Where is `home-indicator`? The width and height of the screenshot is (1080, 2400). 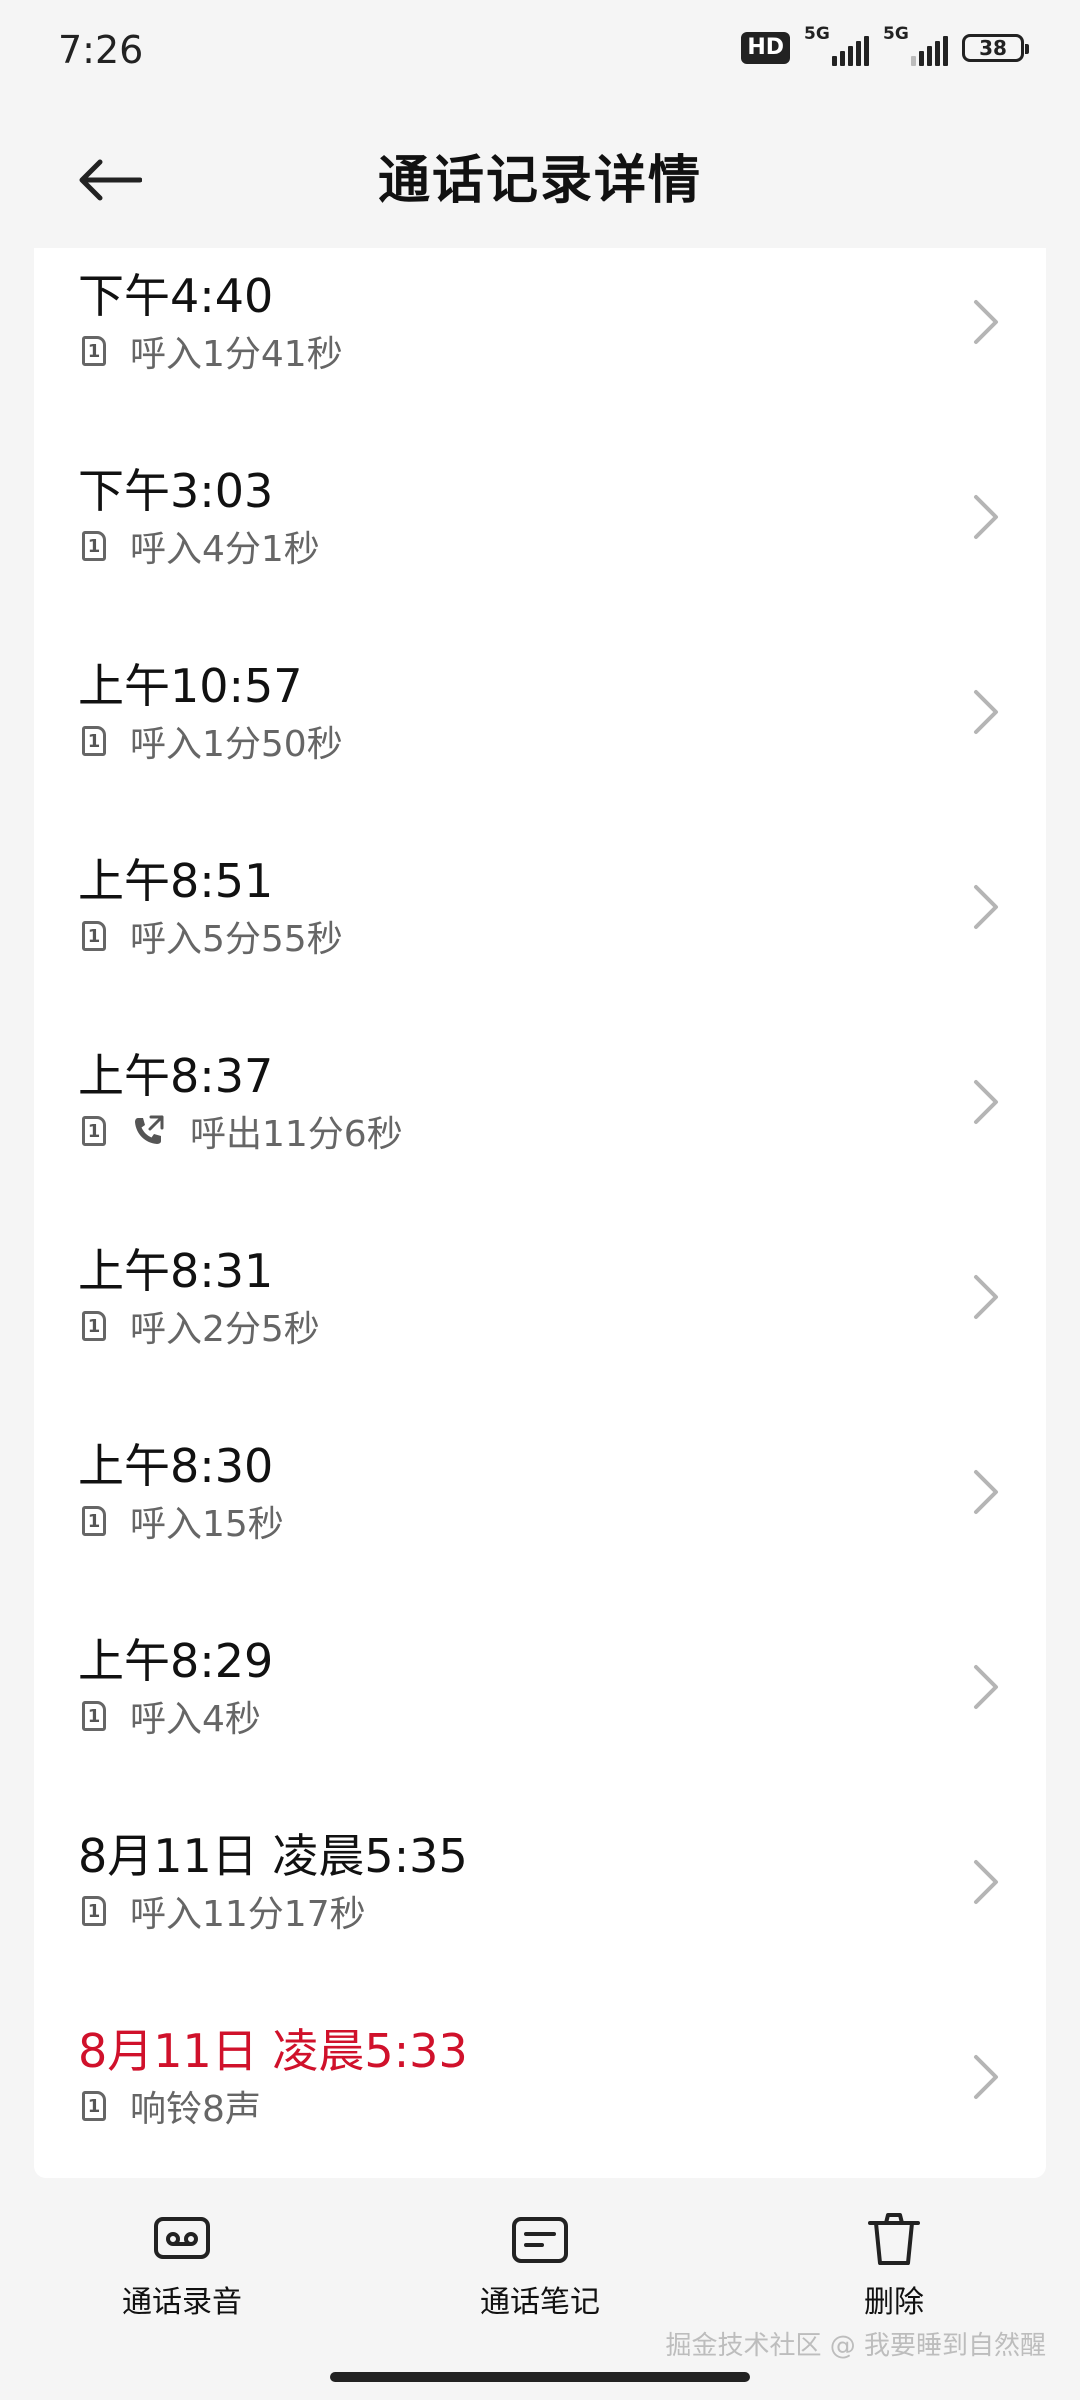
home-indicator is located at coordinates (540, 2377).